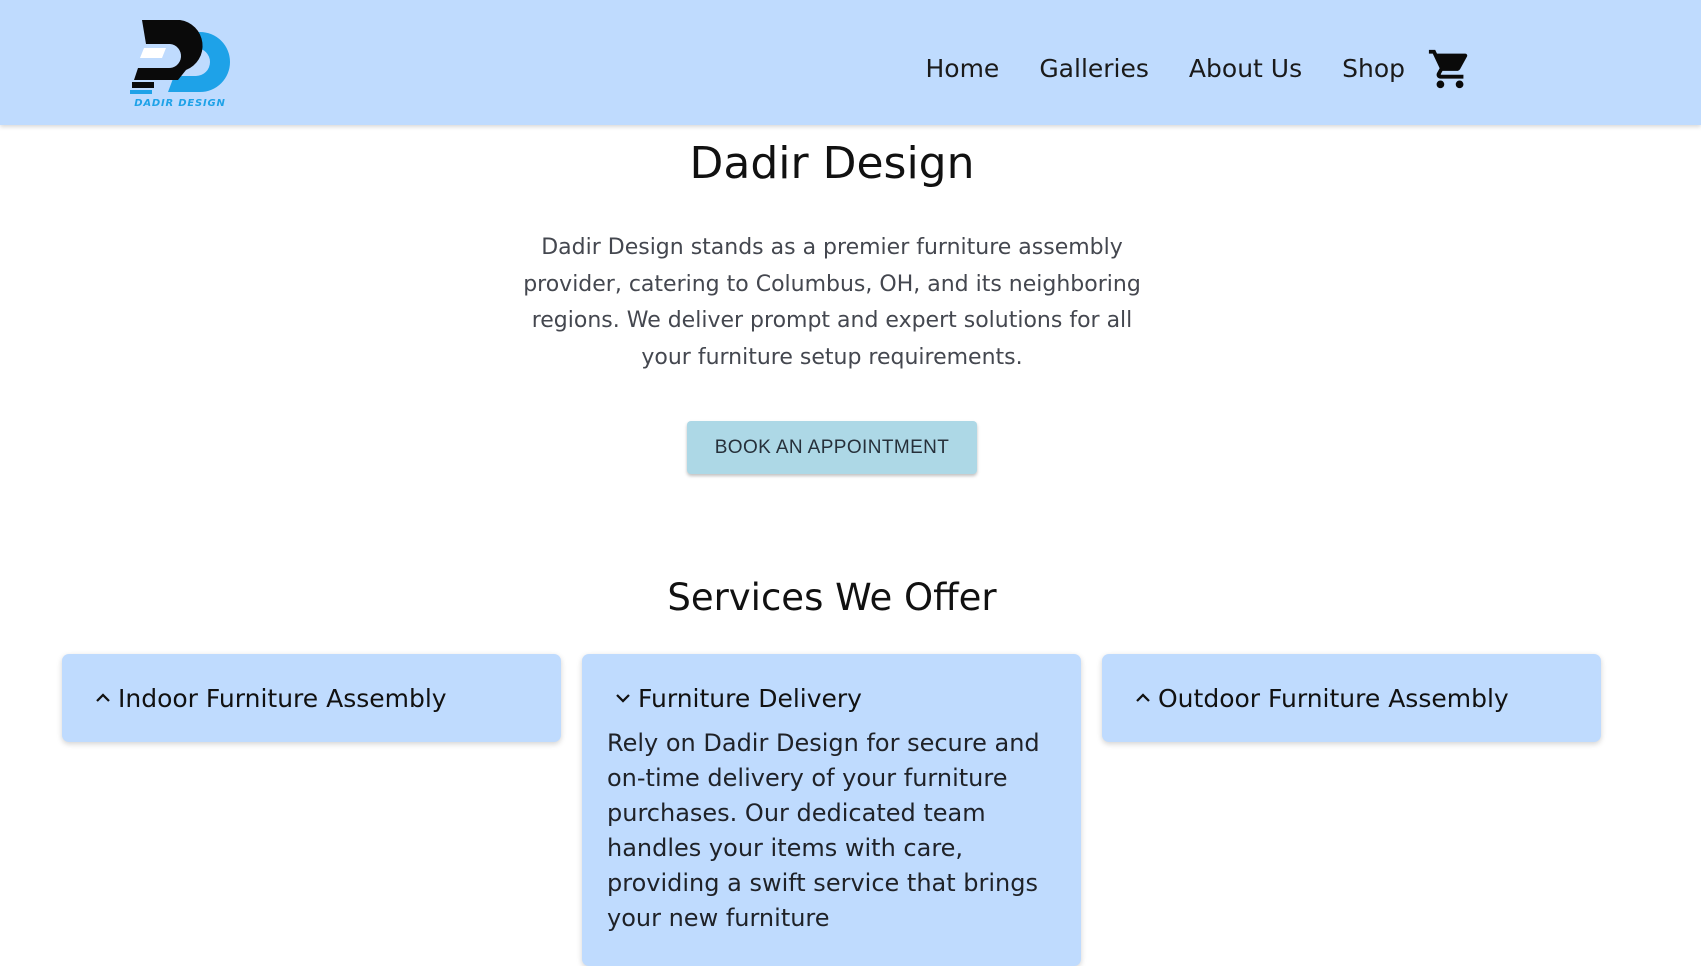 The height and width of the screenshot is (966, 1701). Describe the element at coordinates (1450, 69) in the screenshot. I see `shopping-cart-icon` at that location.